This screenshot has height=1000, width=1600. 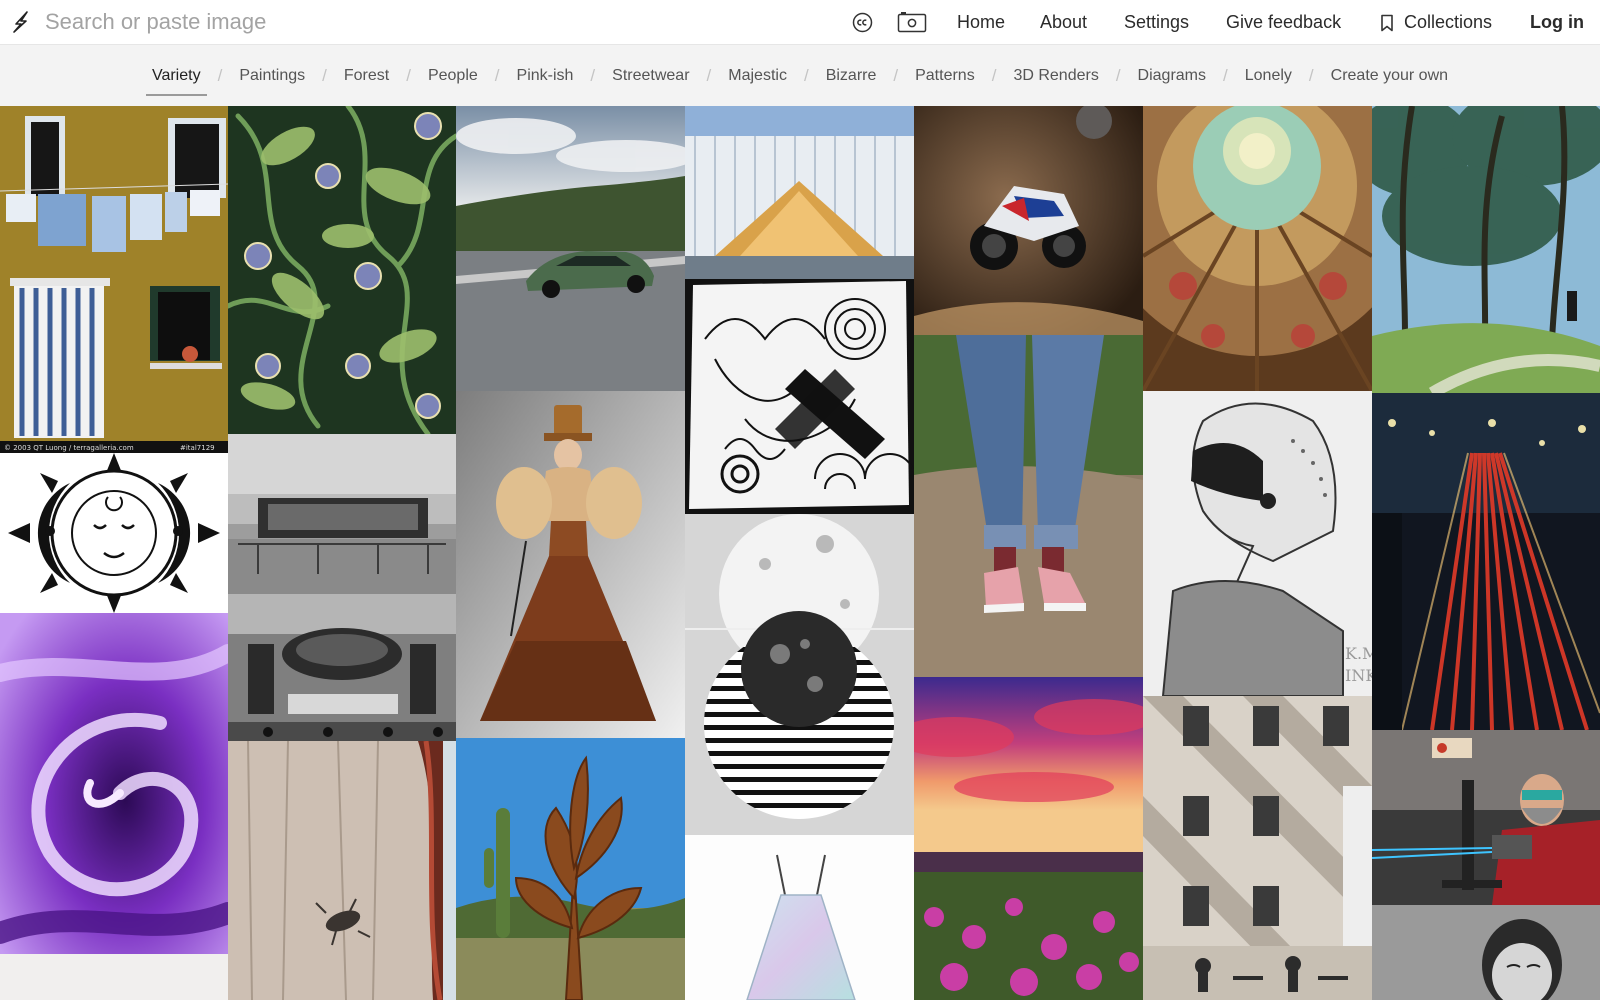 What do you see at coordinates (272, 76) in the screenshot?
I see `category-paintings: Paintings` at bounding box center [272, 76].